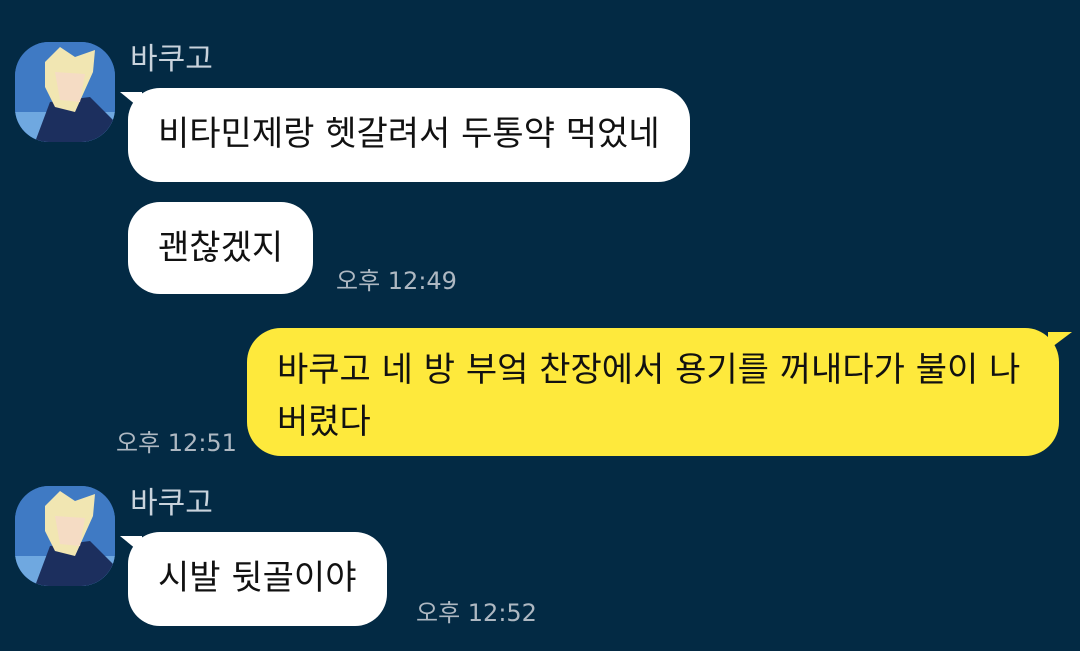  I want to click on message-timestamp: 오후 12:49, so click(396, 281).